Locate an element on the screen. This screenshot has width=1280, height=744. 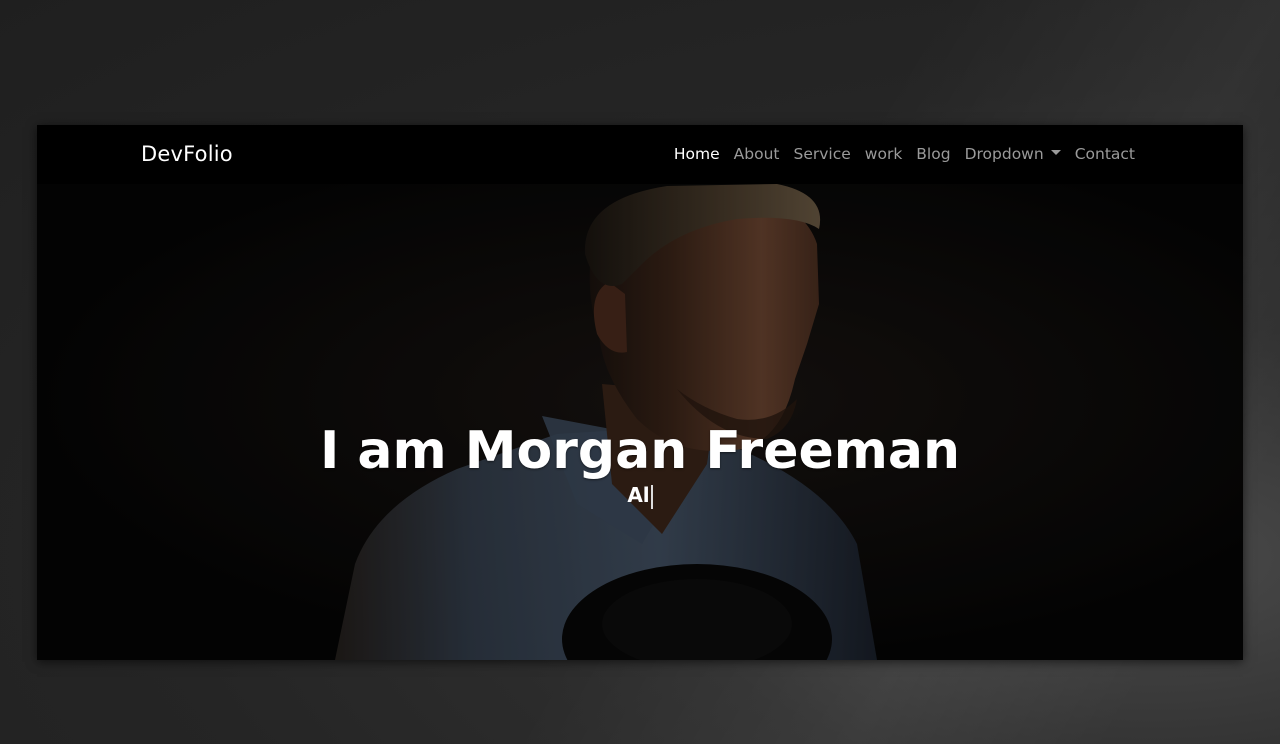
nav-dropdown-label: Dropdown is located at coordinates (1004, 154).